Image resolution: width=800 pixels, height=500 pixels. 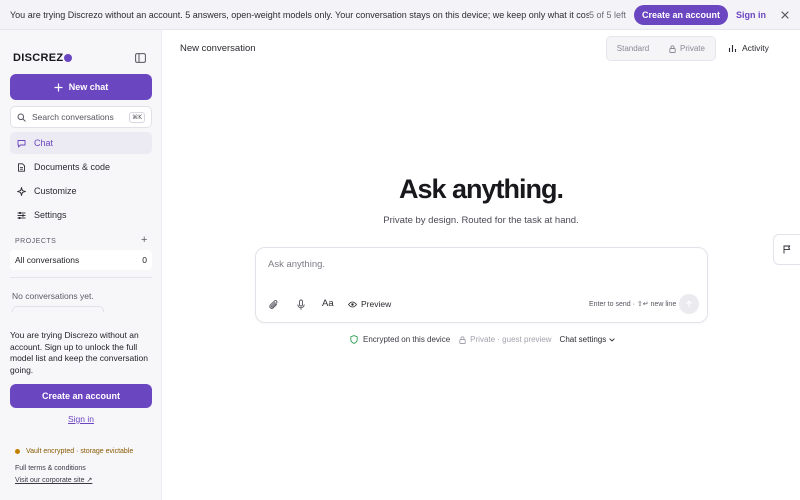 I want to click on vault-status: Vault encrypted · storage evictable, so click(x=74, y=451).